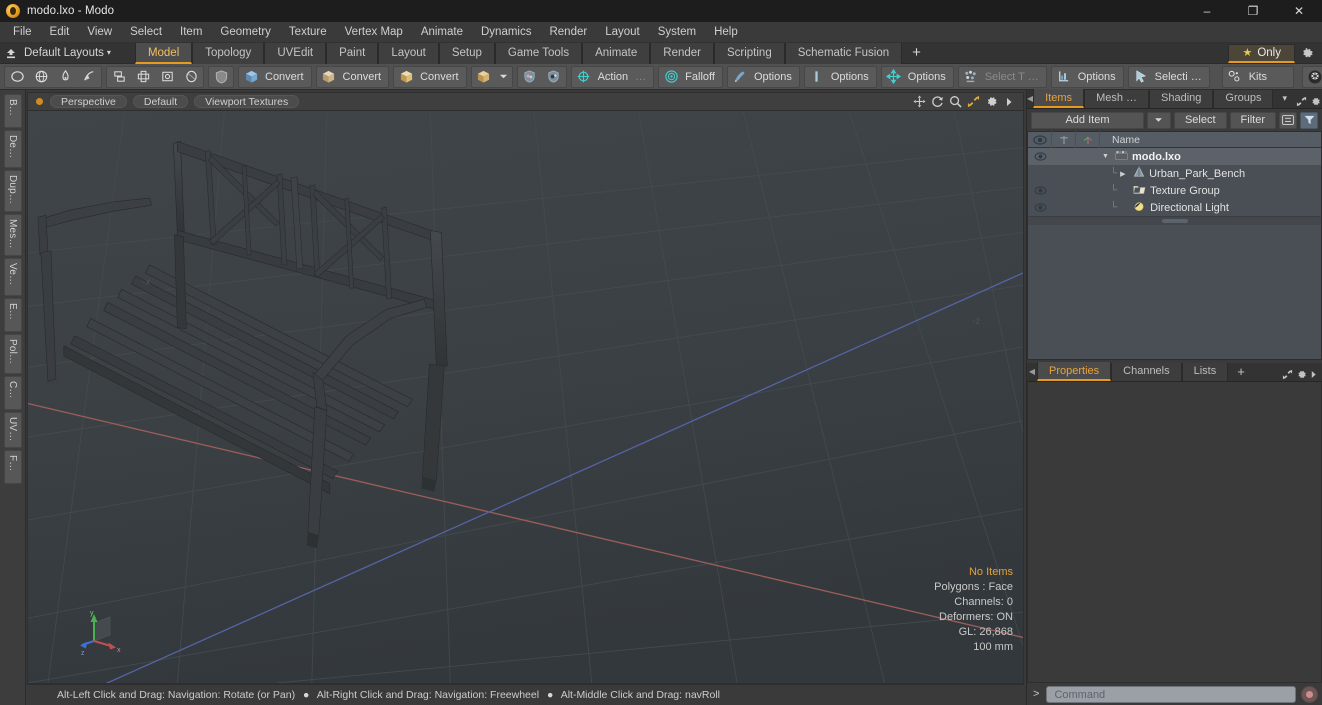 This screenshot has height=705, width=1322. Describe the element at coordinates (89, 76) in the screenshot. I see `curve-icon` at that location.